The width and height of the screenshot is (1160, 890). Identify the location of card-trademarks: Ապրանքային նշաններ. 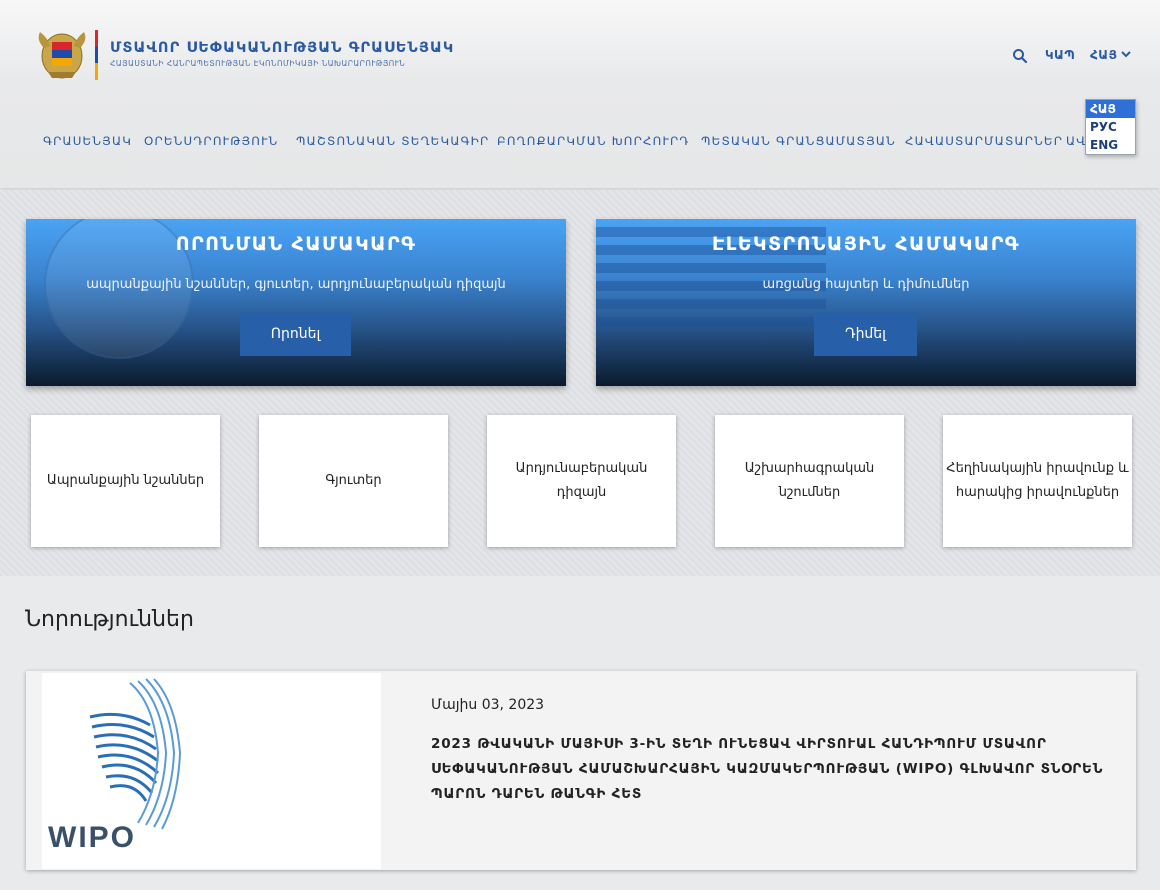
(125, 481).